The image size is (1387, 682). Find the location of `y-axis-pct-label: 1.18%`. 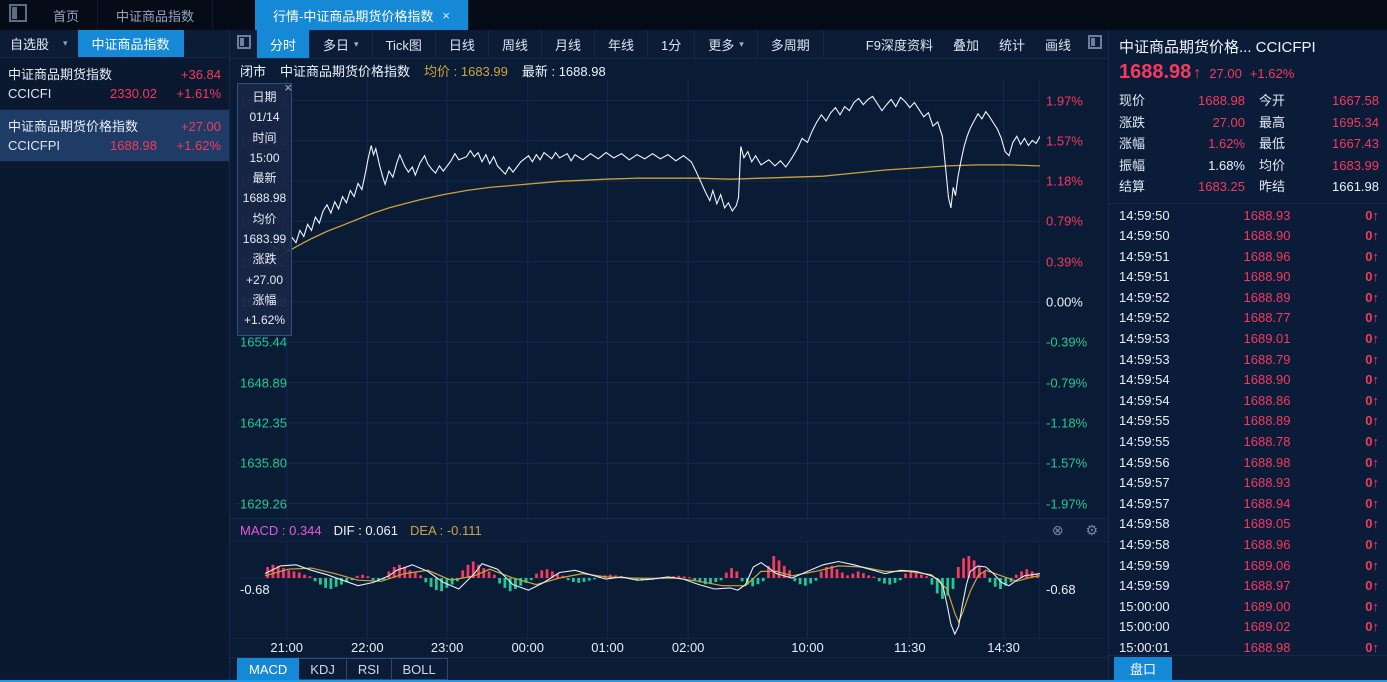

y-axis-pct-label: 1.18% is located at coordinates (1064, 181).